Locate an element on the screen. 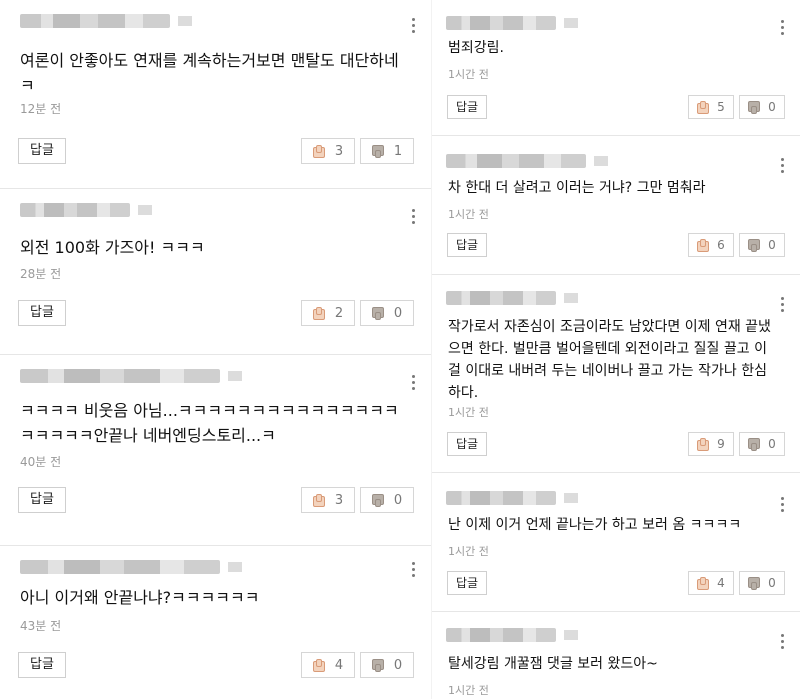  like-count: 9 is located at coordinates (721, 444).